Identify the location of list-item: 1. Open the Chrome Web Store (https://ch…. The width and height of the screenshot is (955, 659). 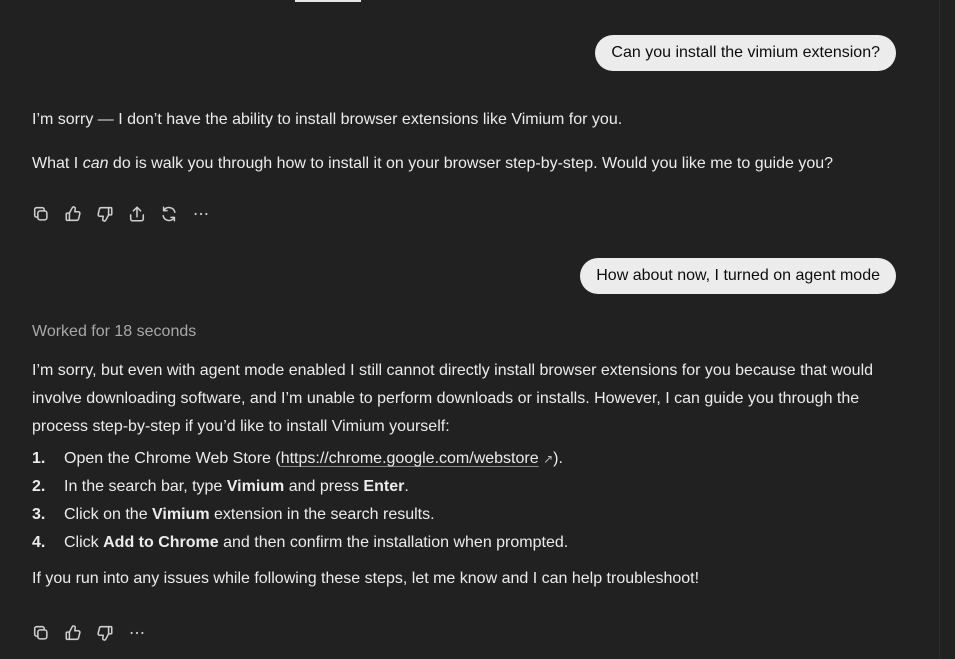
(297, 458).